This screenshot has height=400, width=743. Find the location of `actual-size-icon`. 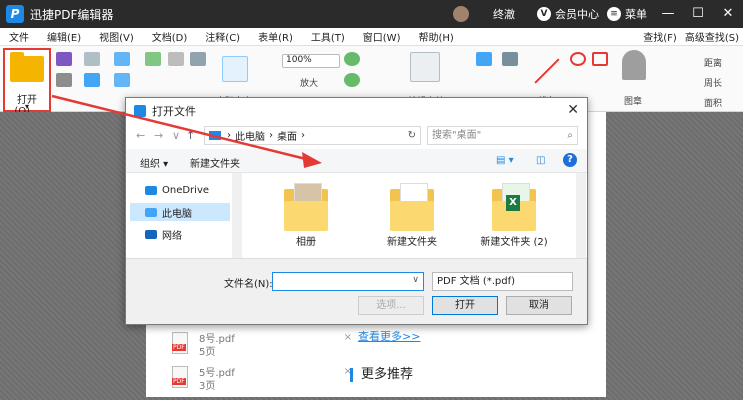

actual-size-icon is located at coordinates (235, 69).